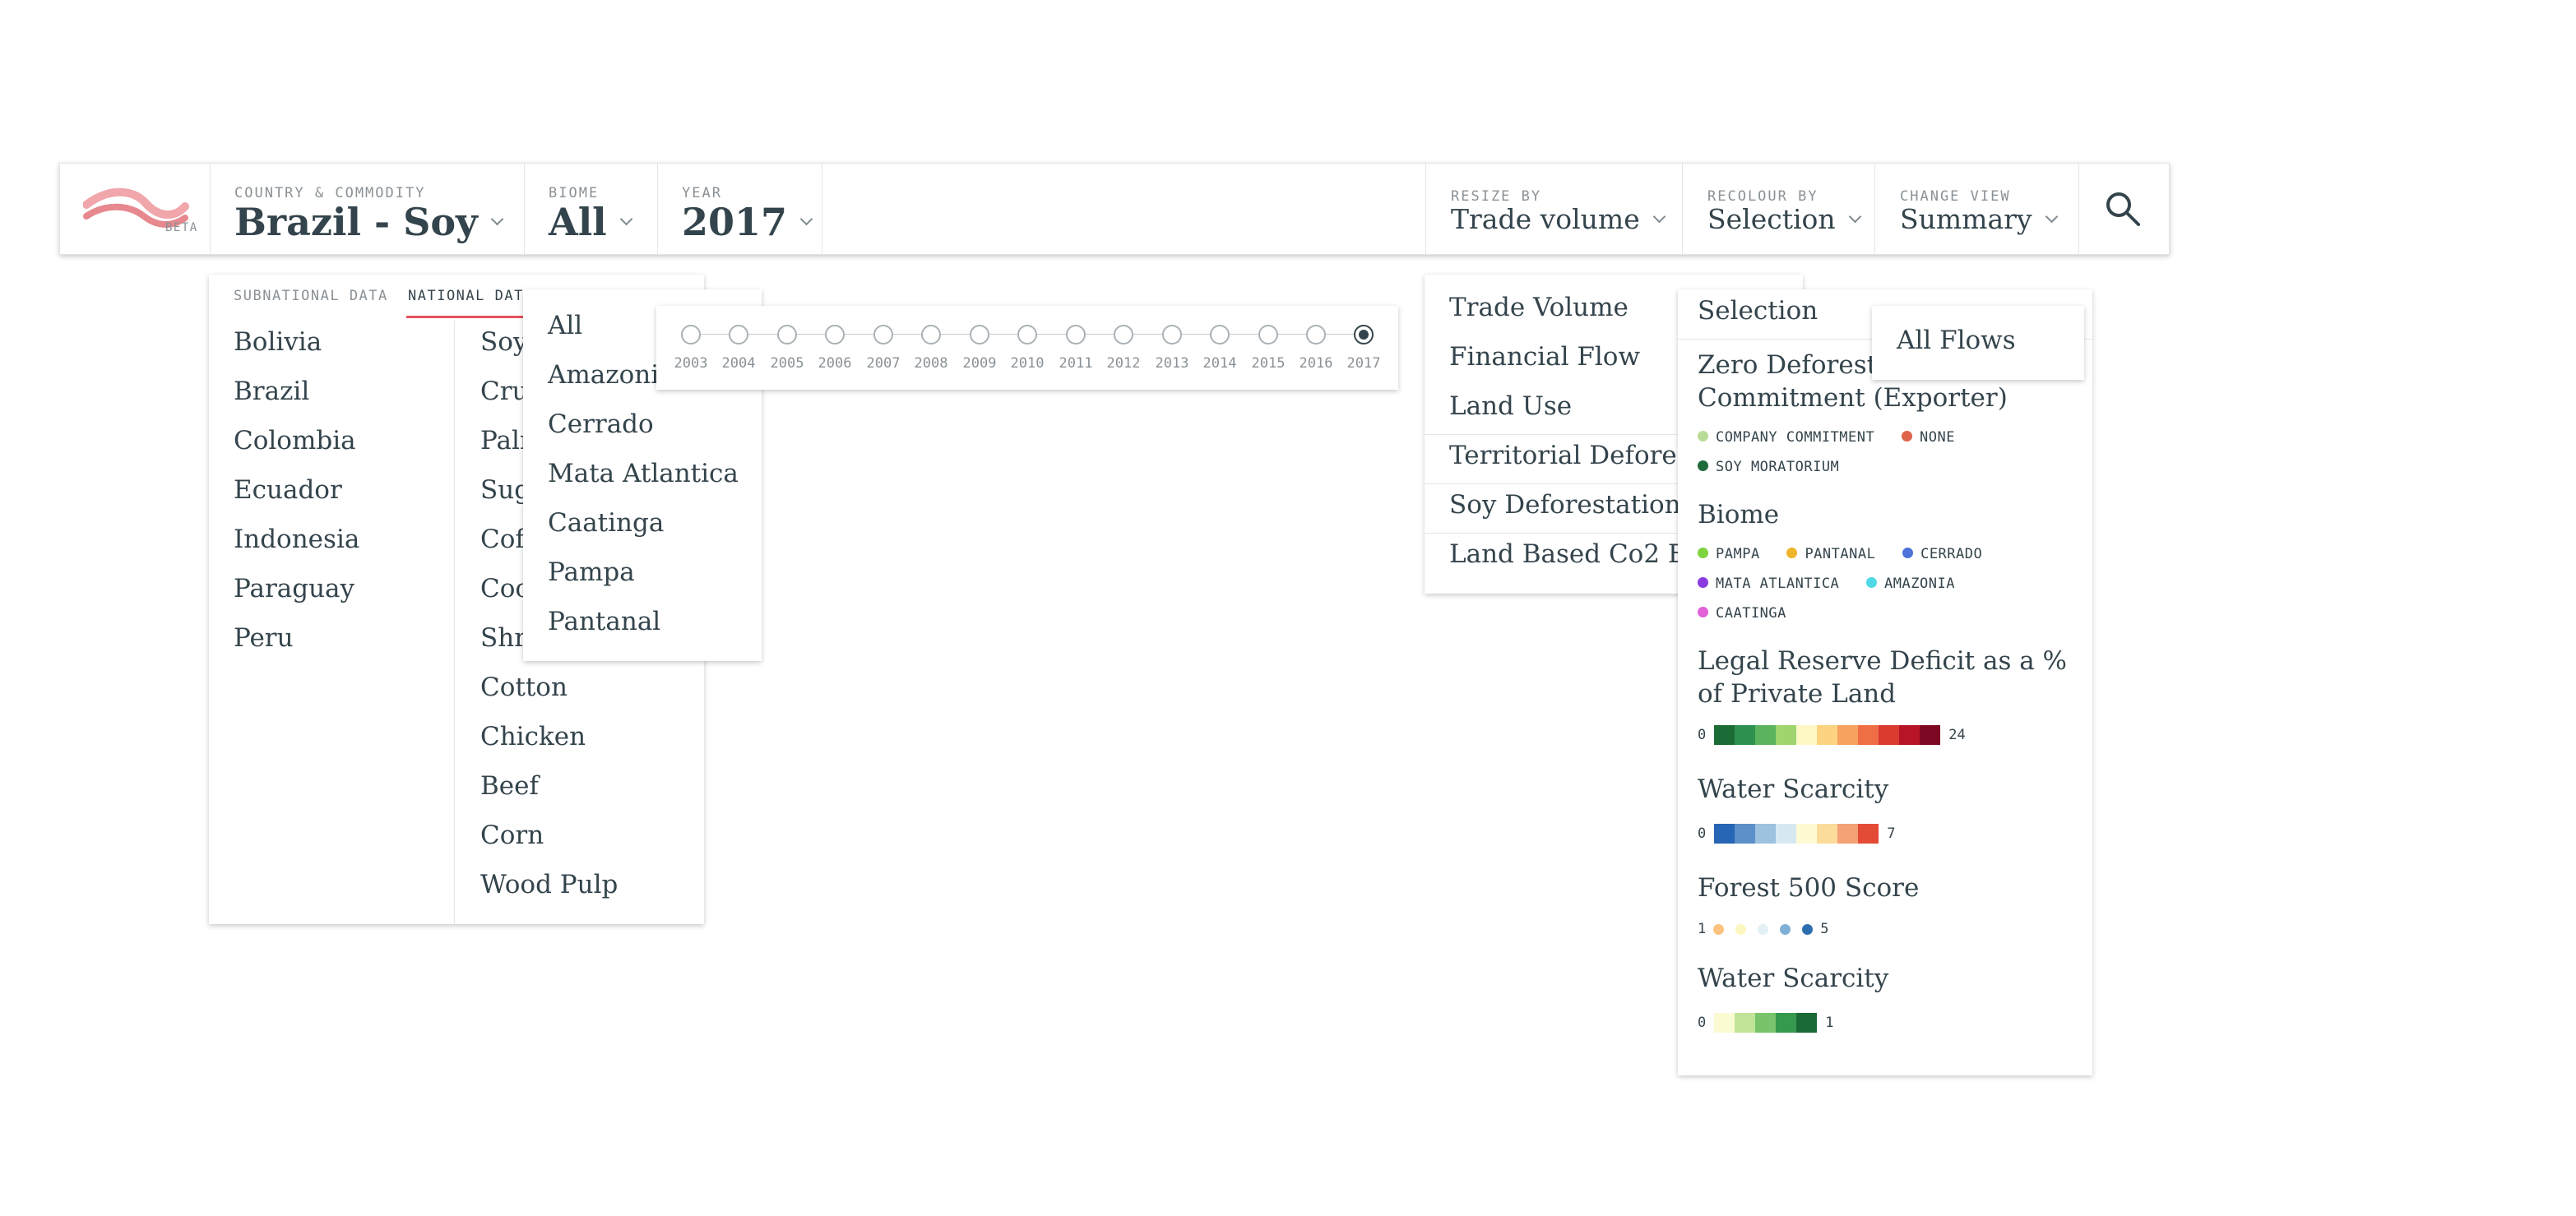  What do you see at coordinates (1316, 334) in the screenshot?
I see `year-dot-2016` at bounding box center [1316, 334].